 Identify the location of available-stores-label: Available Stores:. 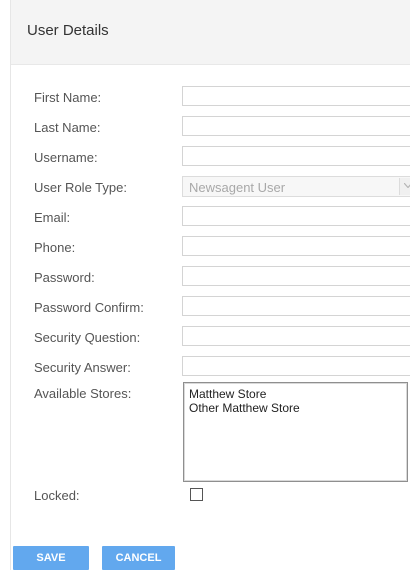
(83, 393).